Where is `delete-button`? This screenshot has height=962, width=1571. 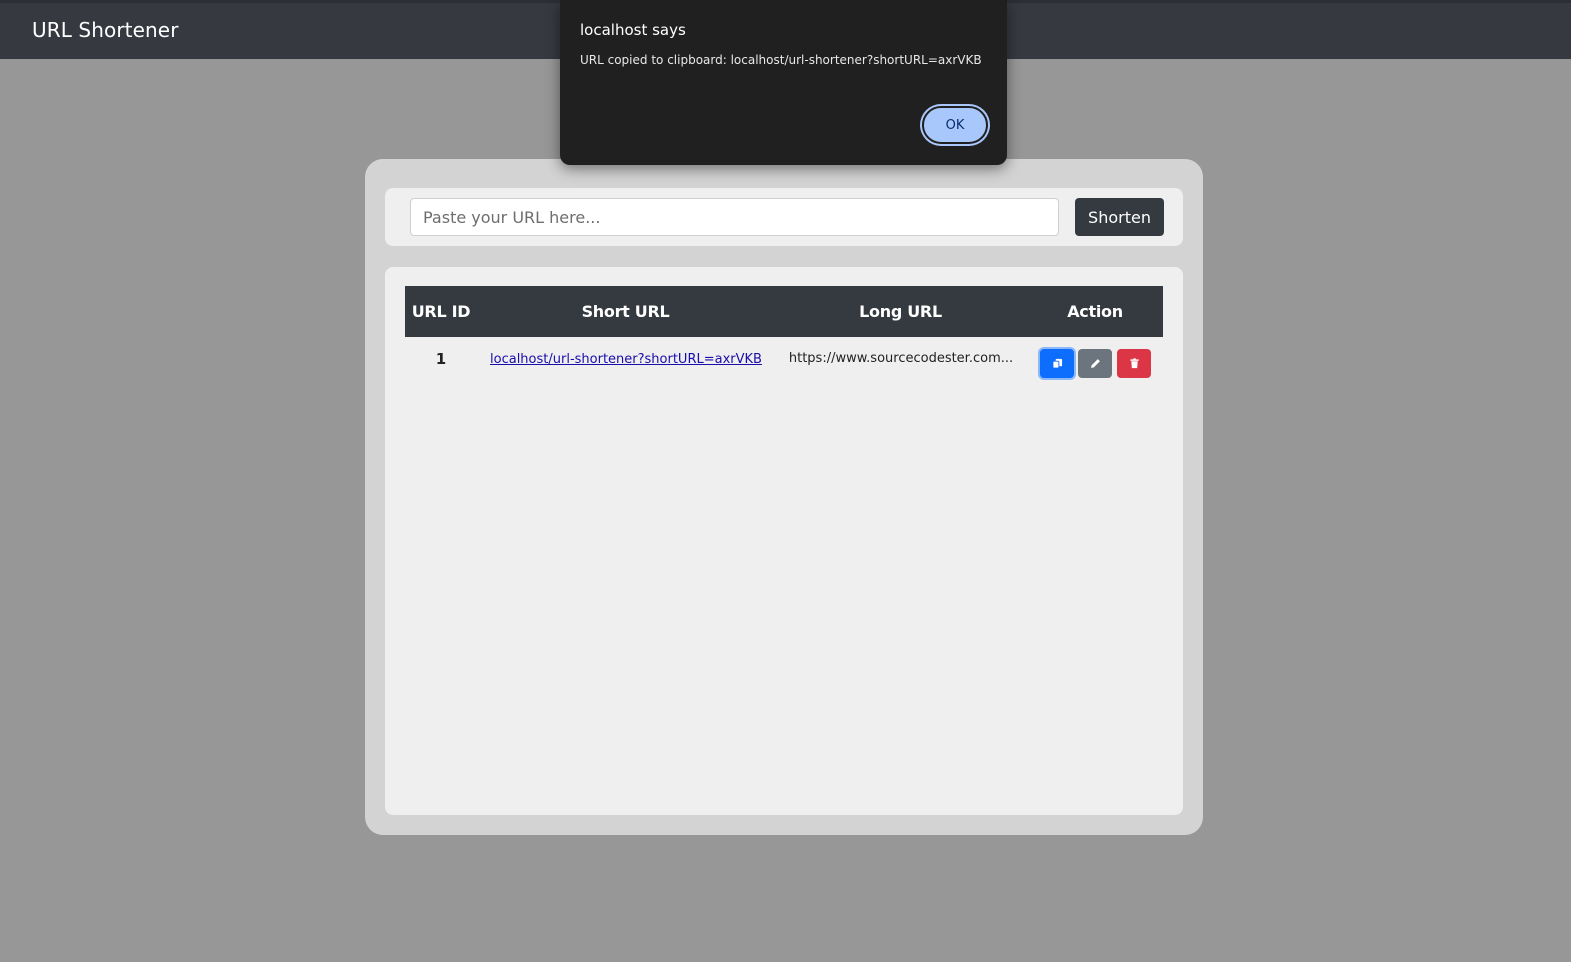 delete-button is located at coordinates (1134, 363).